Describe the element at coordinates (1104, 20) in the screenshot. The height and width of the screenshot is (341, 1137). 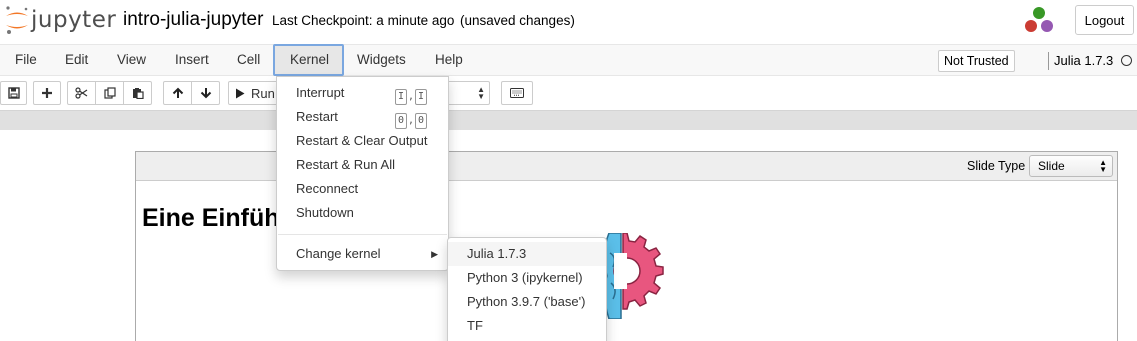
I see `logout-button: Logout` at that location.